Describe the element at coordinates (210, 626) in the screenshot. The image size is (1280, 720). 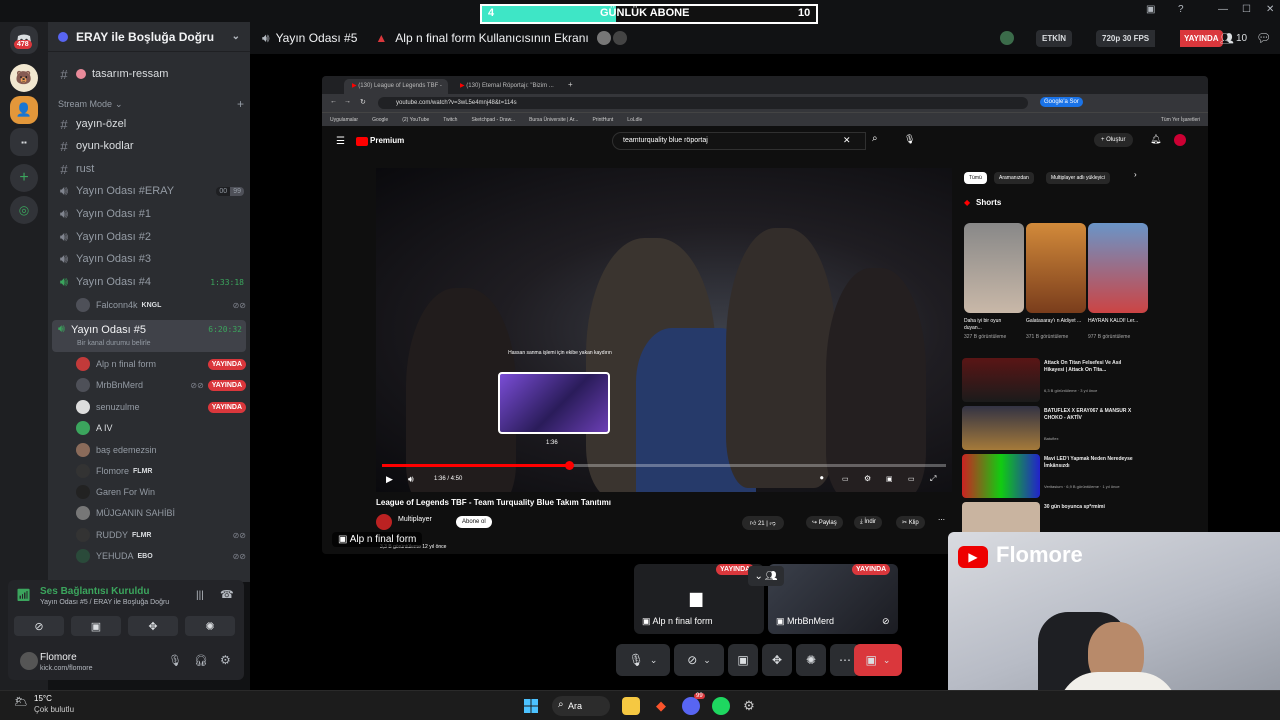
I see `soundboard-button: ✺` at that location.